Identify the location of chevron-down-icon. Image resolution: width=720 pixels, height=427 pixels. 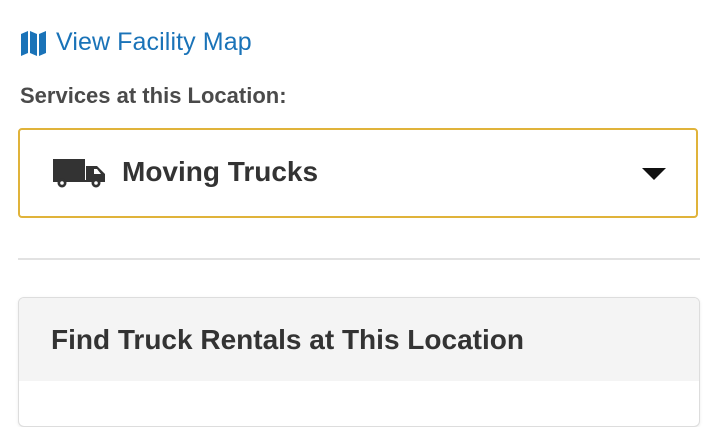
(654, 174).